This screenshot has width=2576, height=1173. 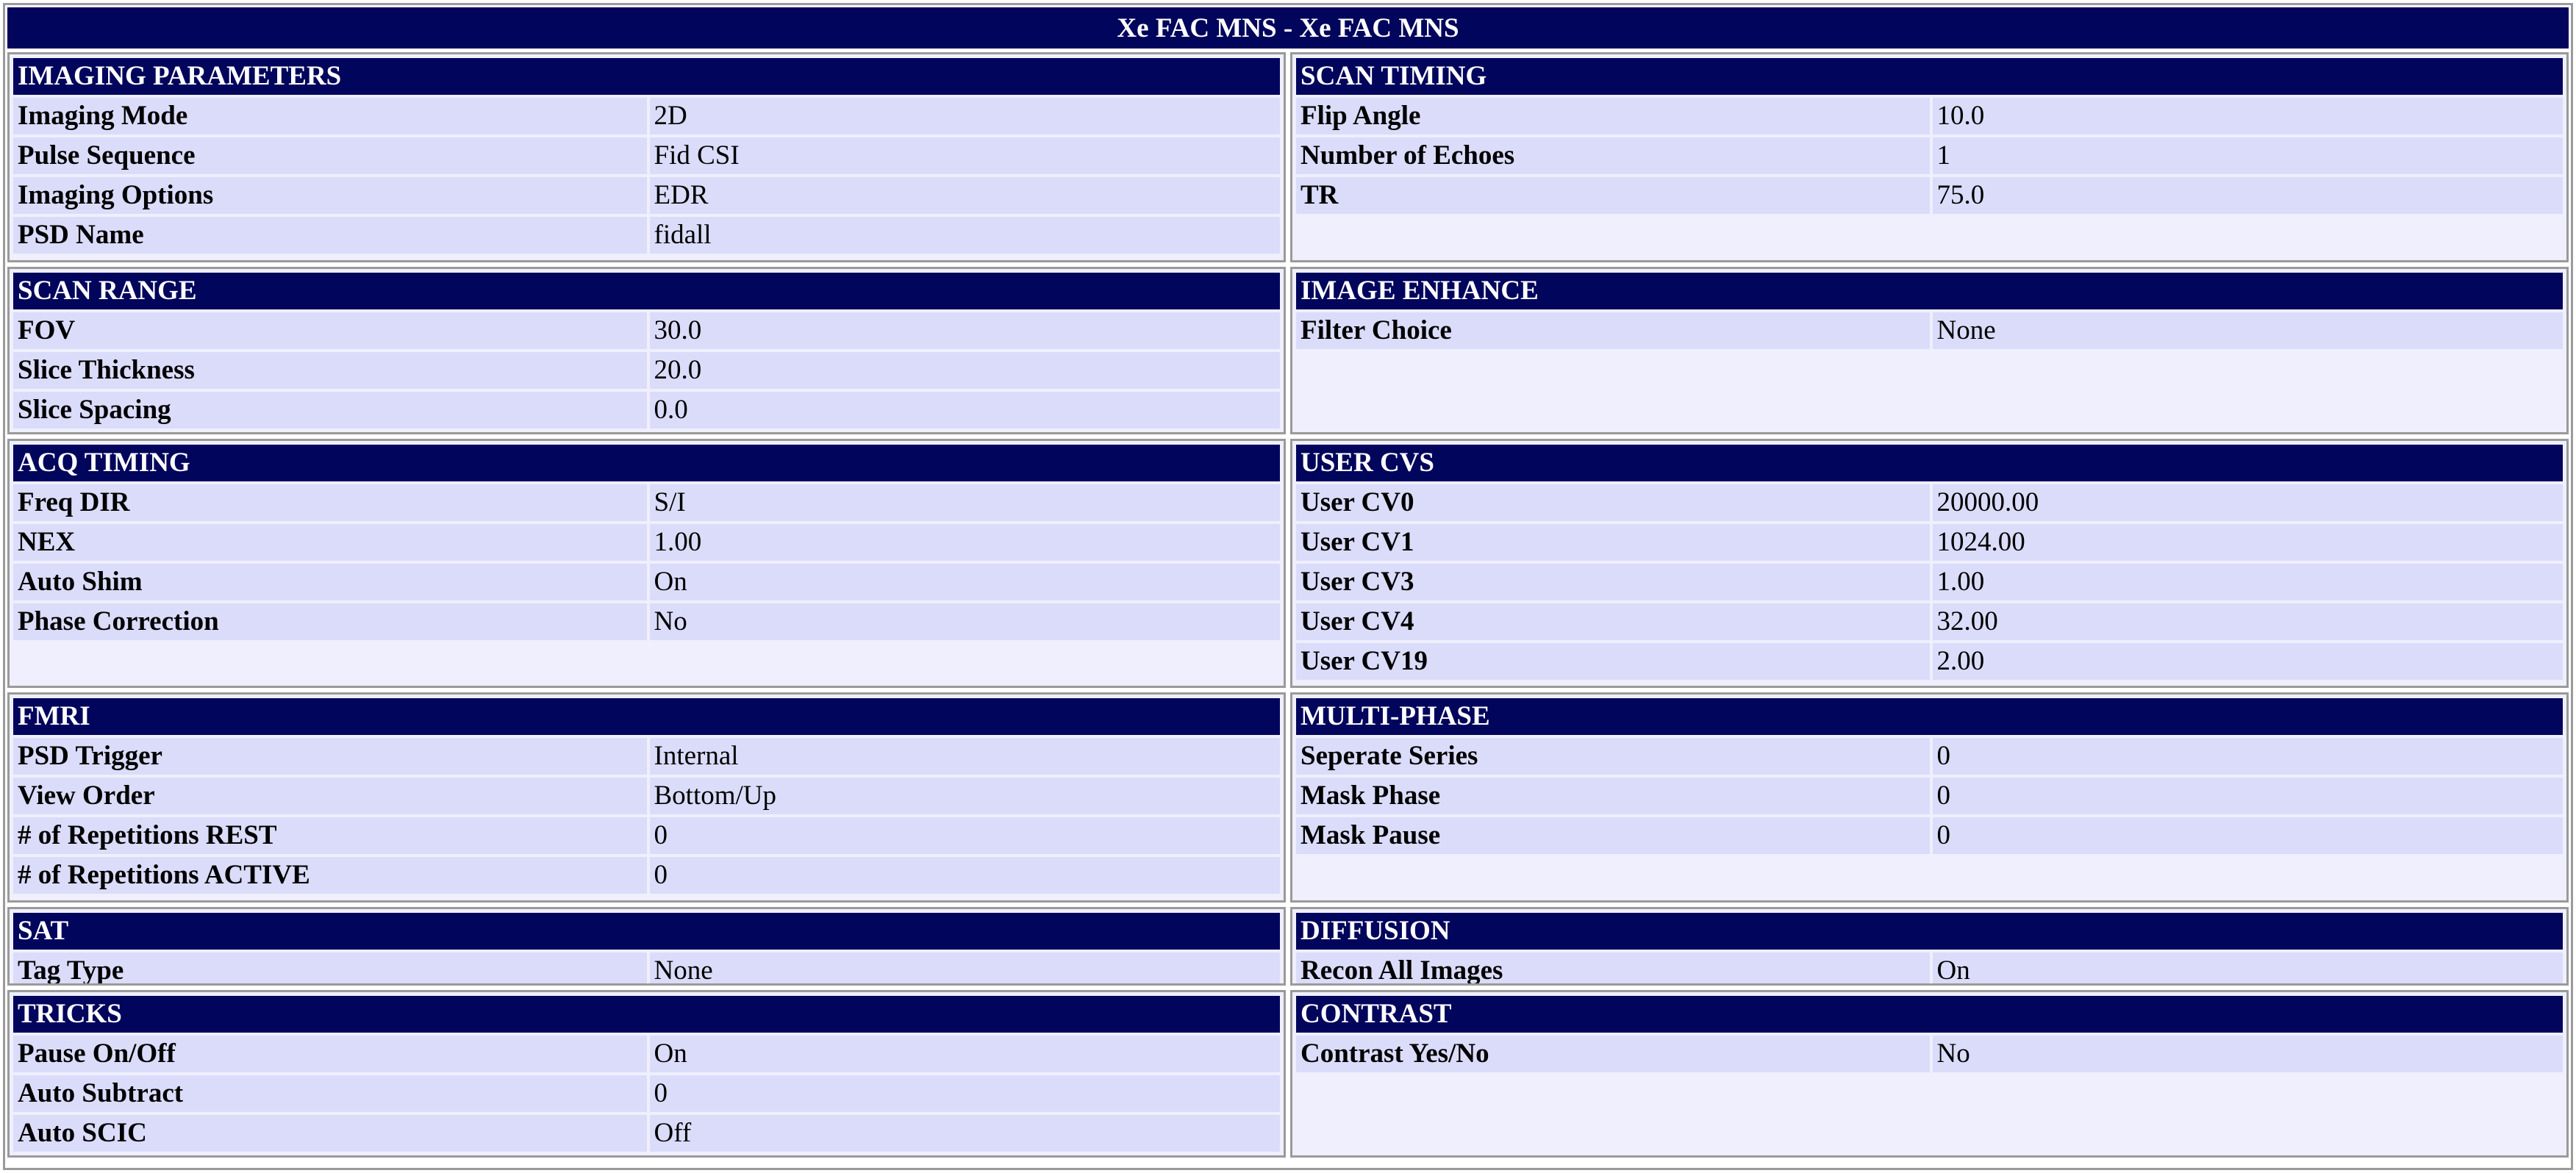 I want to click on section-contrast: CONTRAST Contrast Yes/No No, so click(x=1929, y=1074).